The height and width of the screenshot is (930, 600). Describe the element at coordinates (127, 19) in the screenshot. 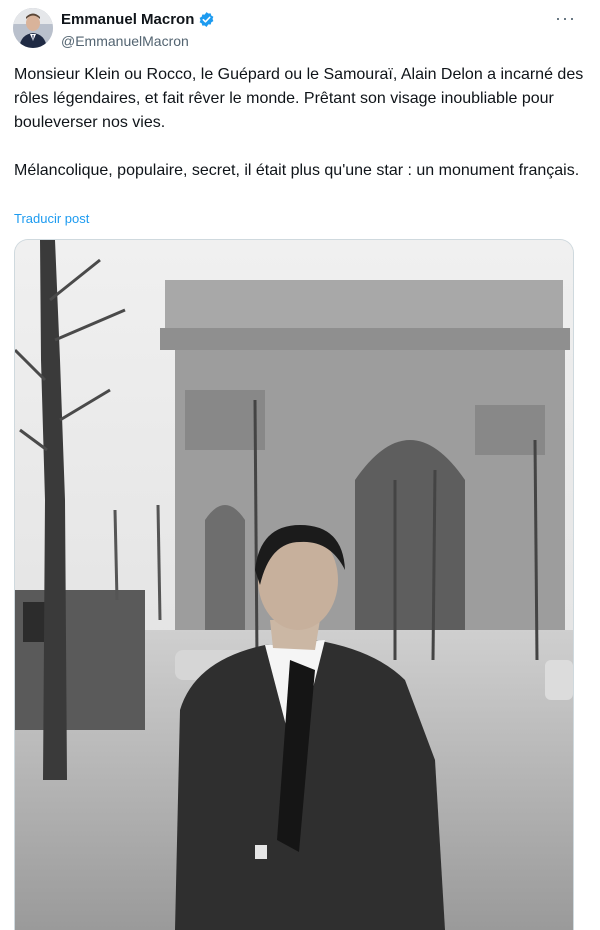

I see `author-name: Emmanuel Macron` at that location.